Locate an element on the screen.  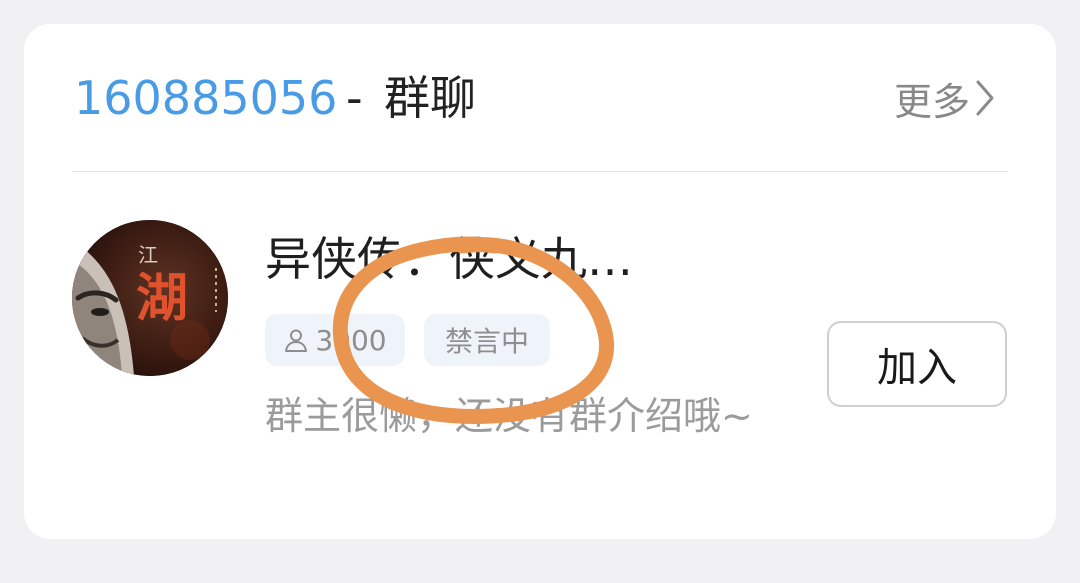
page-title: 群聊 is located at coordinates (430, 98).